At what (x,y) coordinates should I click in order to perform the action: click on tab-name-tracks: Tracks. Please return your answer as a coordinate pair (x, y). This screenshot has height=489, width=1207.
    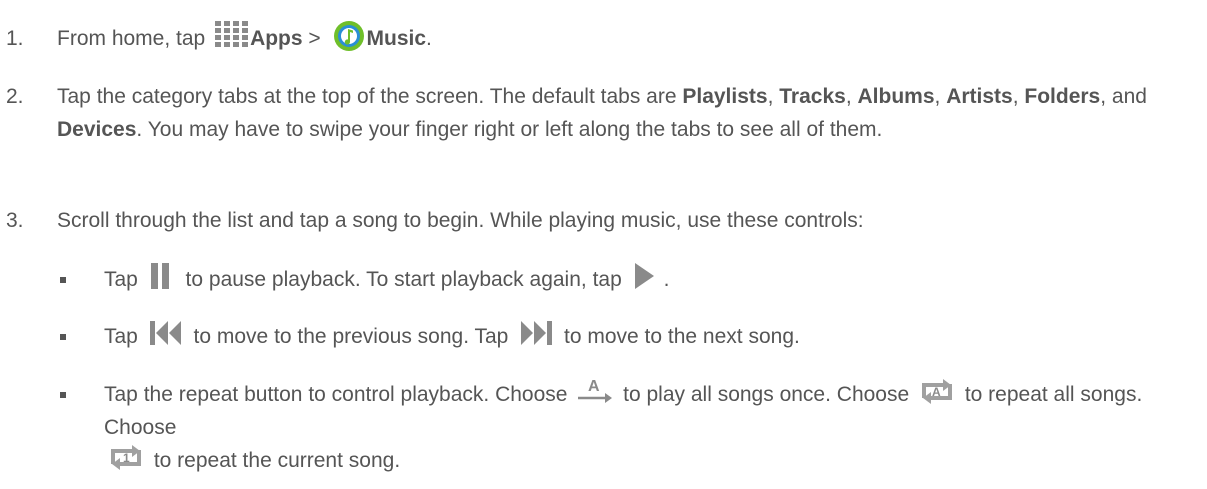
    Looking at the image, I should click on (812, 96).